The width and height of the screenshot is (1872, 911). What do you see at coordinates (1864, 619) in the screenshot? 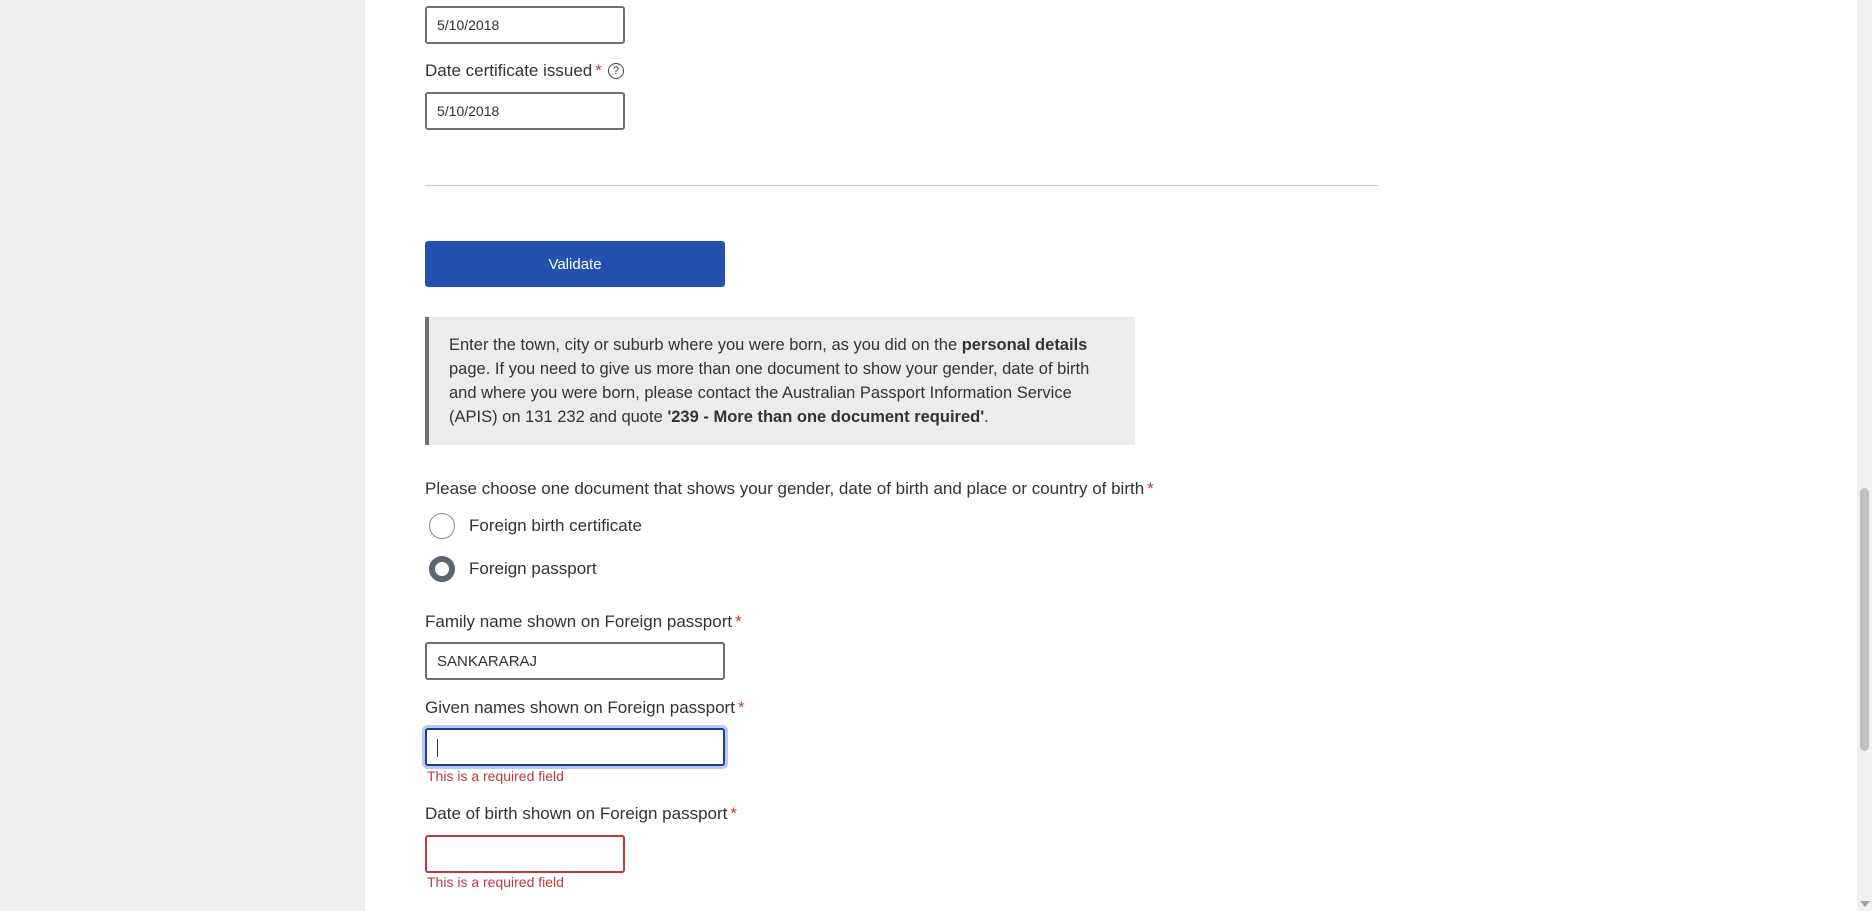
I see `scrollbar-thumb` at bounding box center [1864, 619].